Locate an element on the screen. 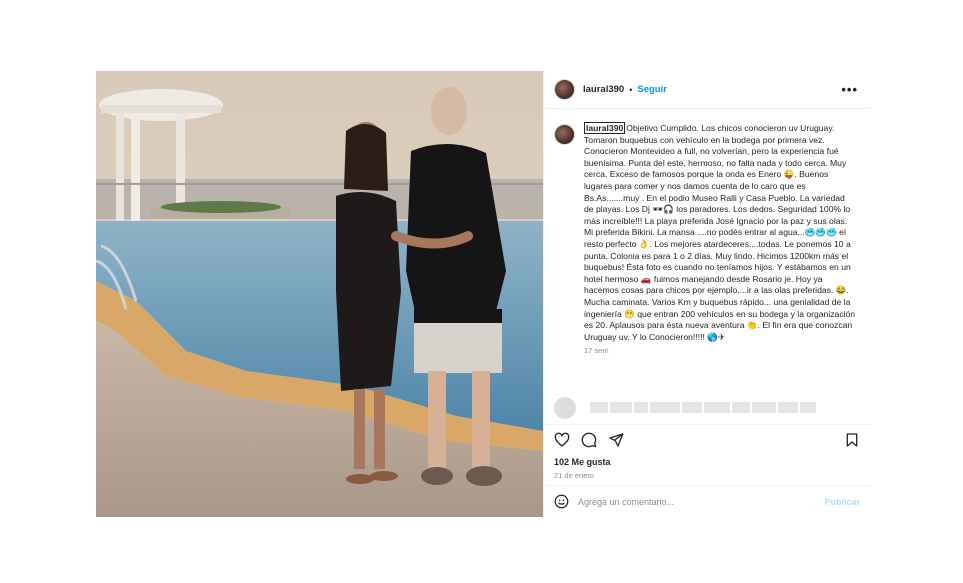 The height and width of the screenshot is (583, 963). blurred-comment is located at coordinates (707, 408).